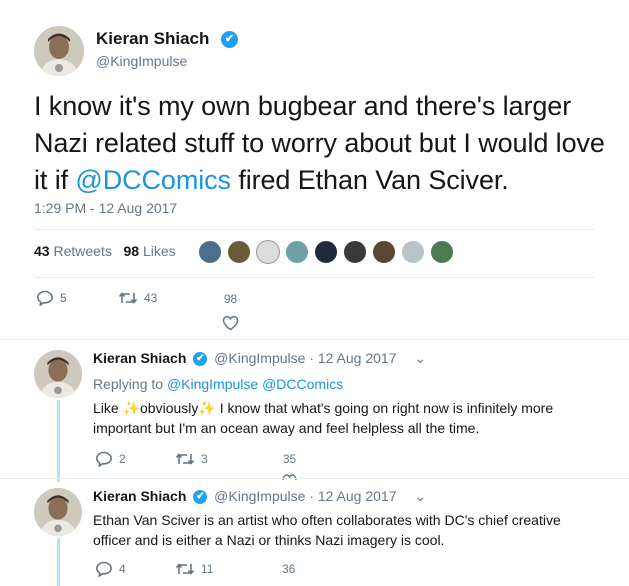 The width and height of the screenshot is (629, 586). Describe the element at coordinates (42, 251) in the screenshot. I see `retweets-count: 43` at that location.